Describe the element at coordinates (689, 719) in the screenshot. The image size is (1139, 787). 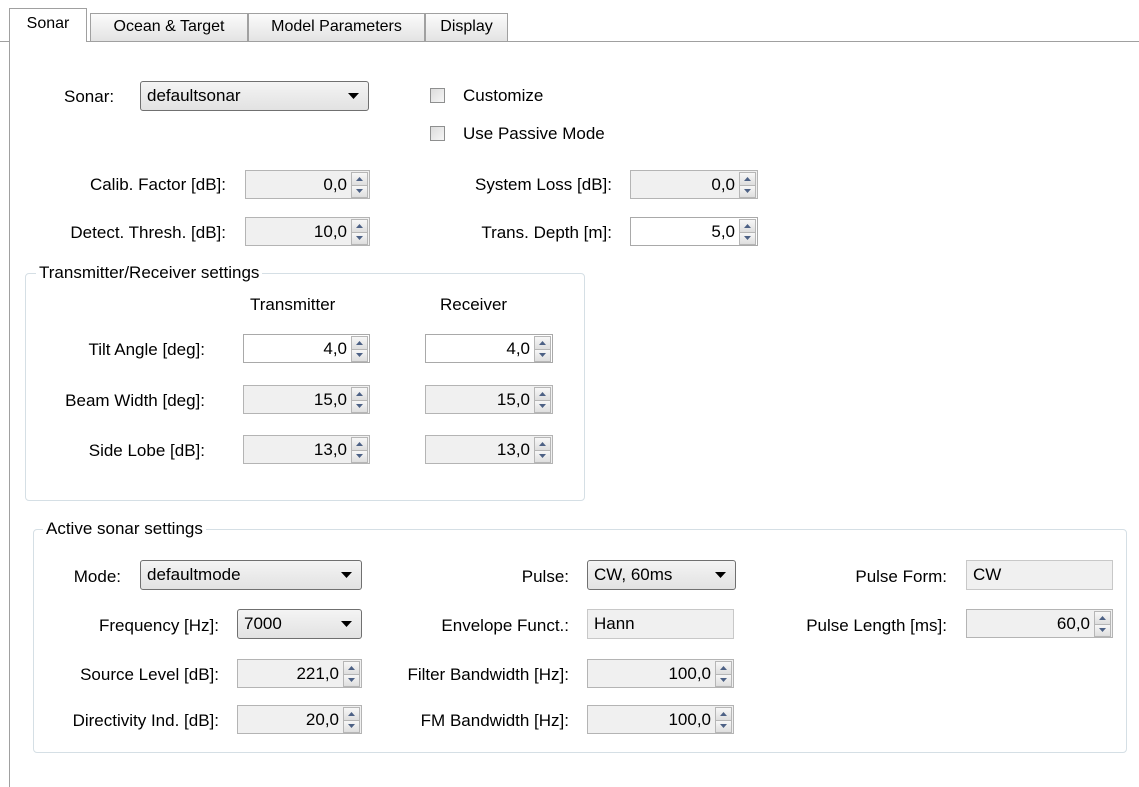
I see `fm-bandwidth-value: 100,0` at that location.